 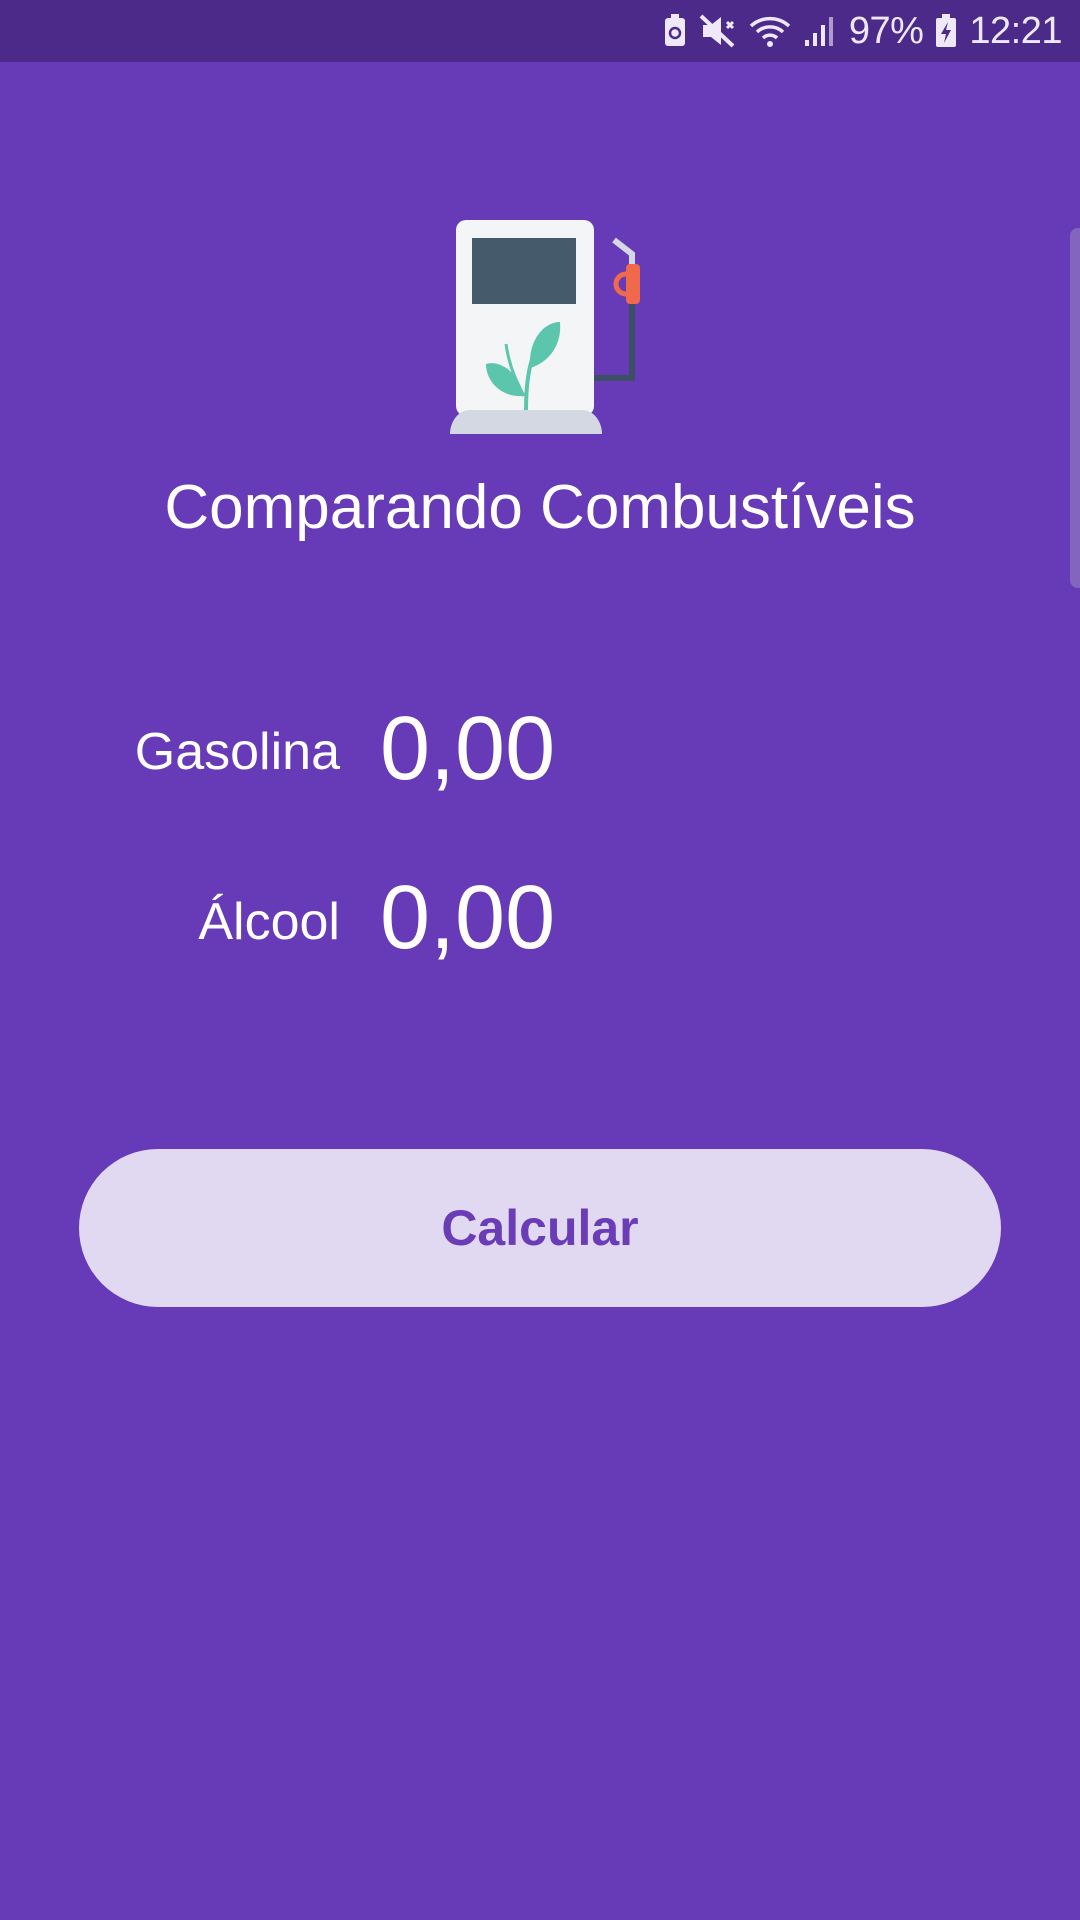 I want to click on calculate-button: Calcular, so click(x=540, y=1228).